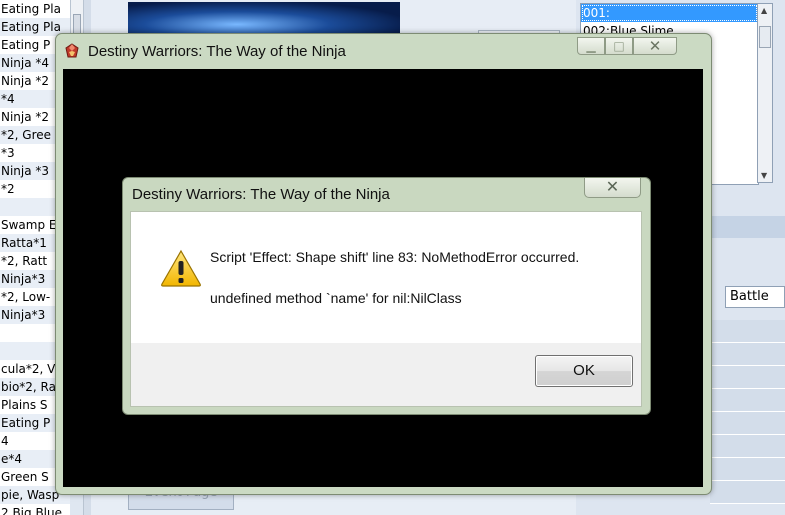 This screenshot has height=515, width=785. I want to click on dialog-footer: OK, so click(386, 374).